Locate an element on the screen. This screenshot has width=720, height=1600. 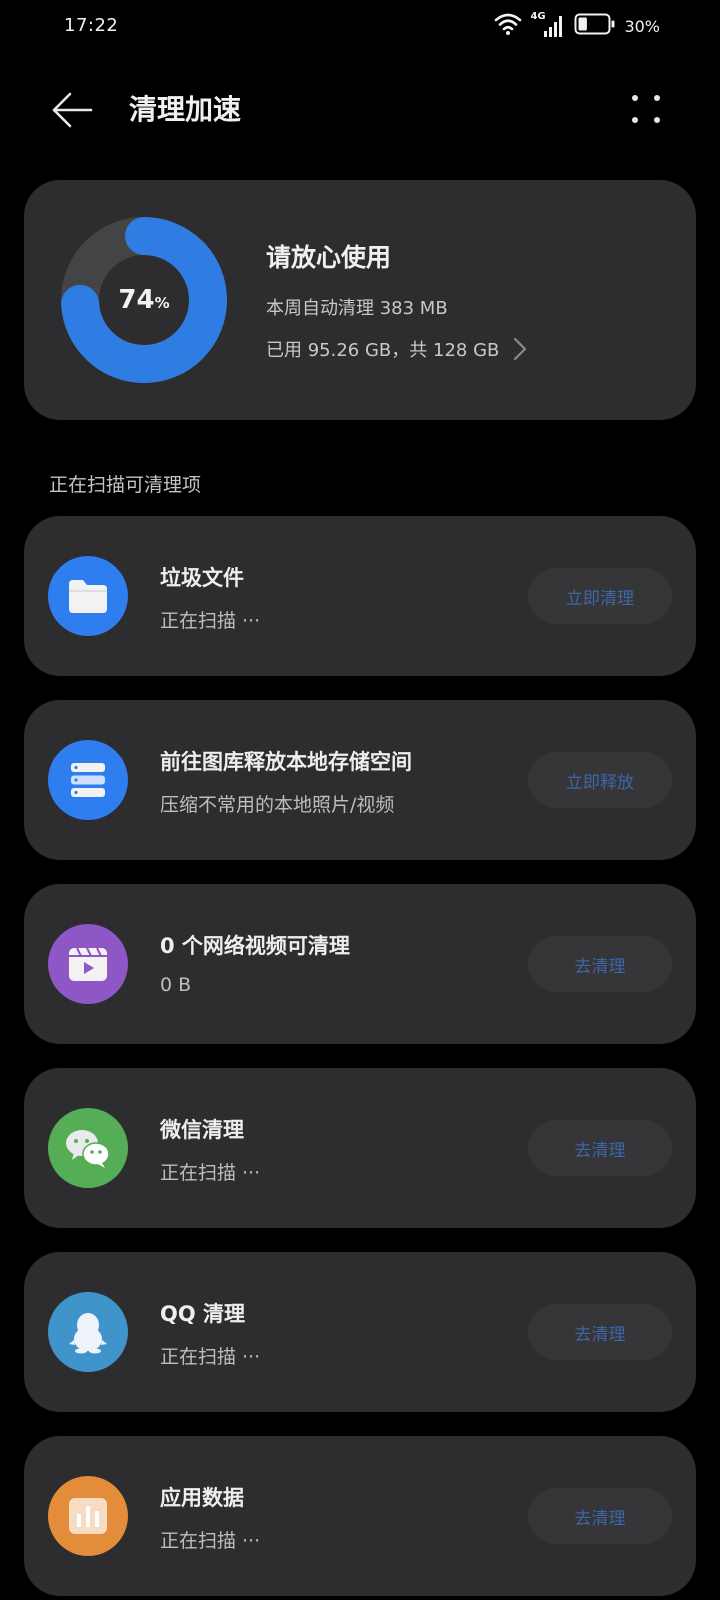
back-arrow-icon is located at coordinates (72, 108).